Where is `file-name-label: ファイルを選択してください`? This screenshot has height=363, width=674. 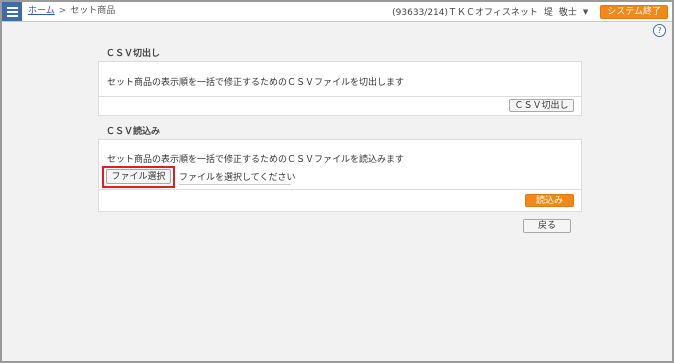
file-name-label: ファイルを選択してください is located at coordinates (237, 177).